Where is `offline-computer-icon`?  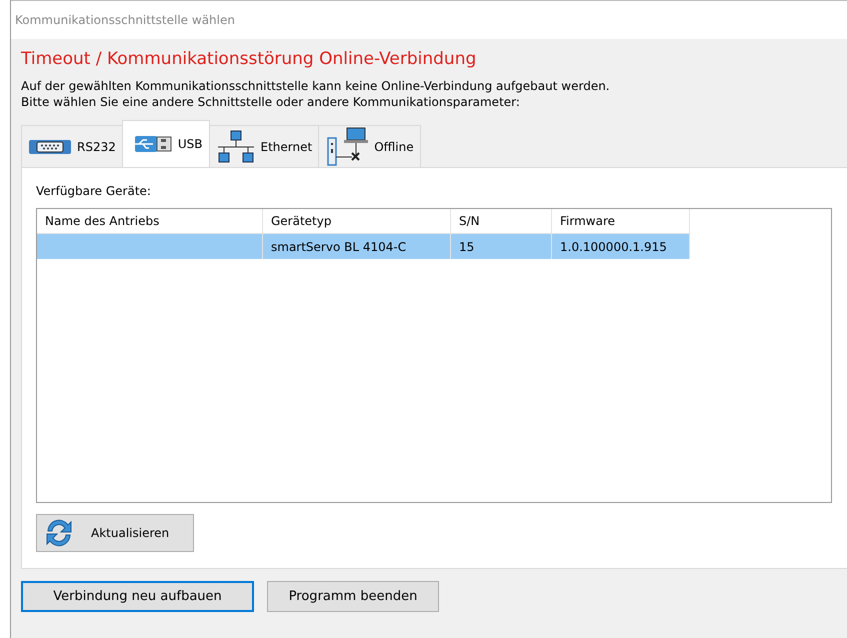
offline-computer-icon is located at coordinates (347, 146).